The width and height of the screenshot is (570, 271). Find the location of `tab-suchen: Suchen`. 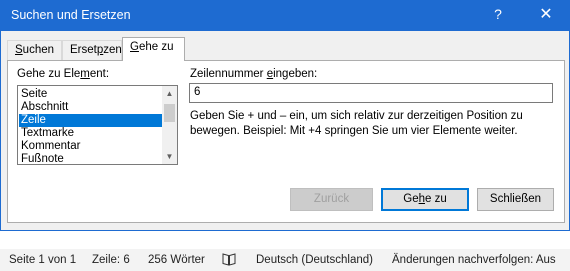

tab-suchen: Suchen is located at coordinates (34, 50).